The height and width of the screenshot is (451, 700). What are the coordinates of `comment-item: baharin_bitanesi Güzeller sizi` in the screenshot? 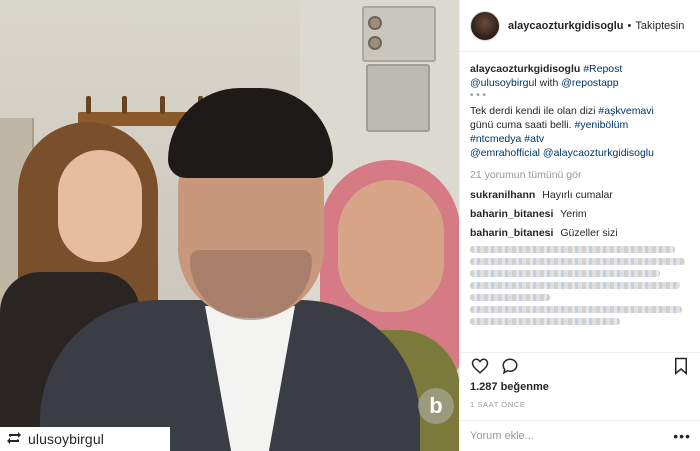 It's located at (580, 233).